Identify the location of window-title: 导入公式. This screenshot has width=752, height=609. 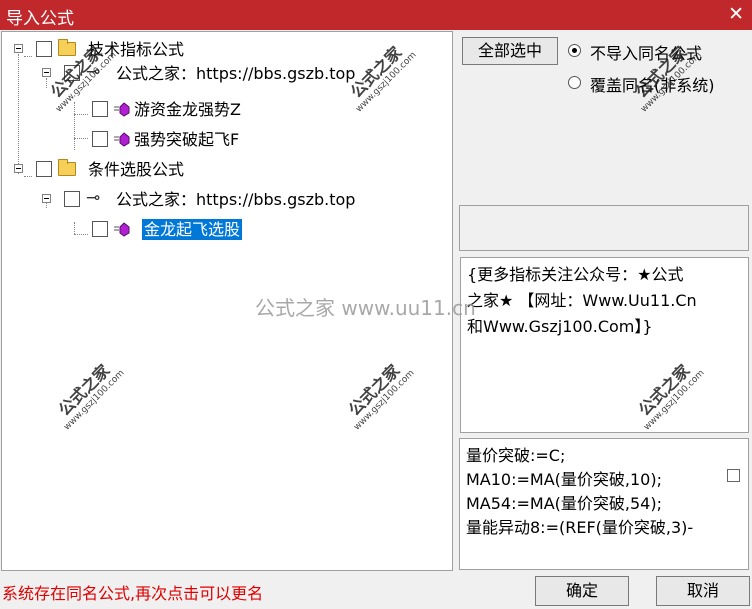
(40, 19).